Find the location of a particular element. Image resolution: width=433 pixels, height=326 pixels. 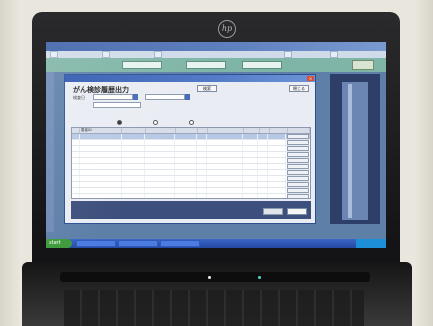

table-row is located at coordinates (191, 196).